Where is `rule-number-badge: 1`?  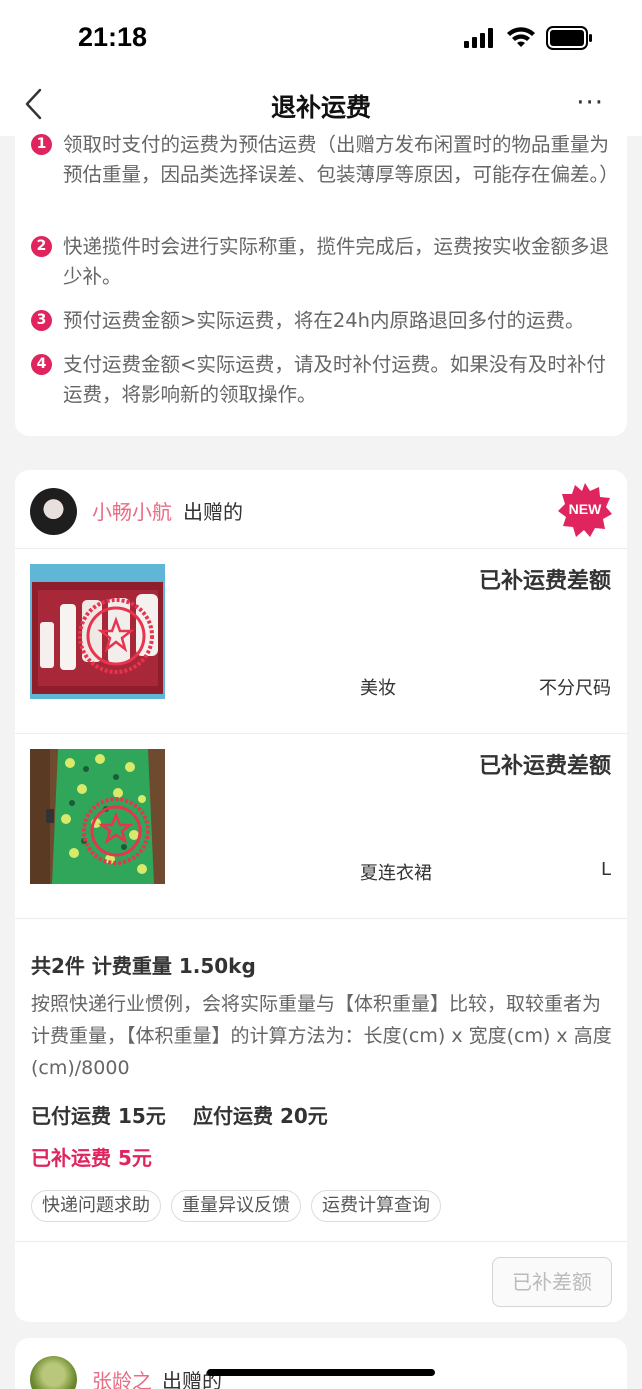 rule-number-badge: 1 is located at coordinates (41, 144).